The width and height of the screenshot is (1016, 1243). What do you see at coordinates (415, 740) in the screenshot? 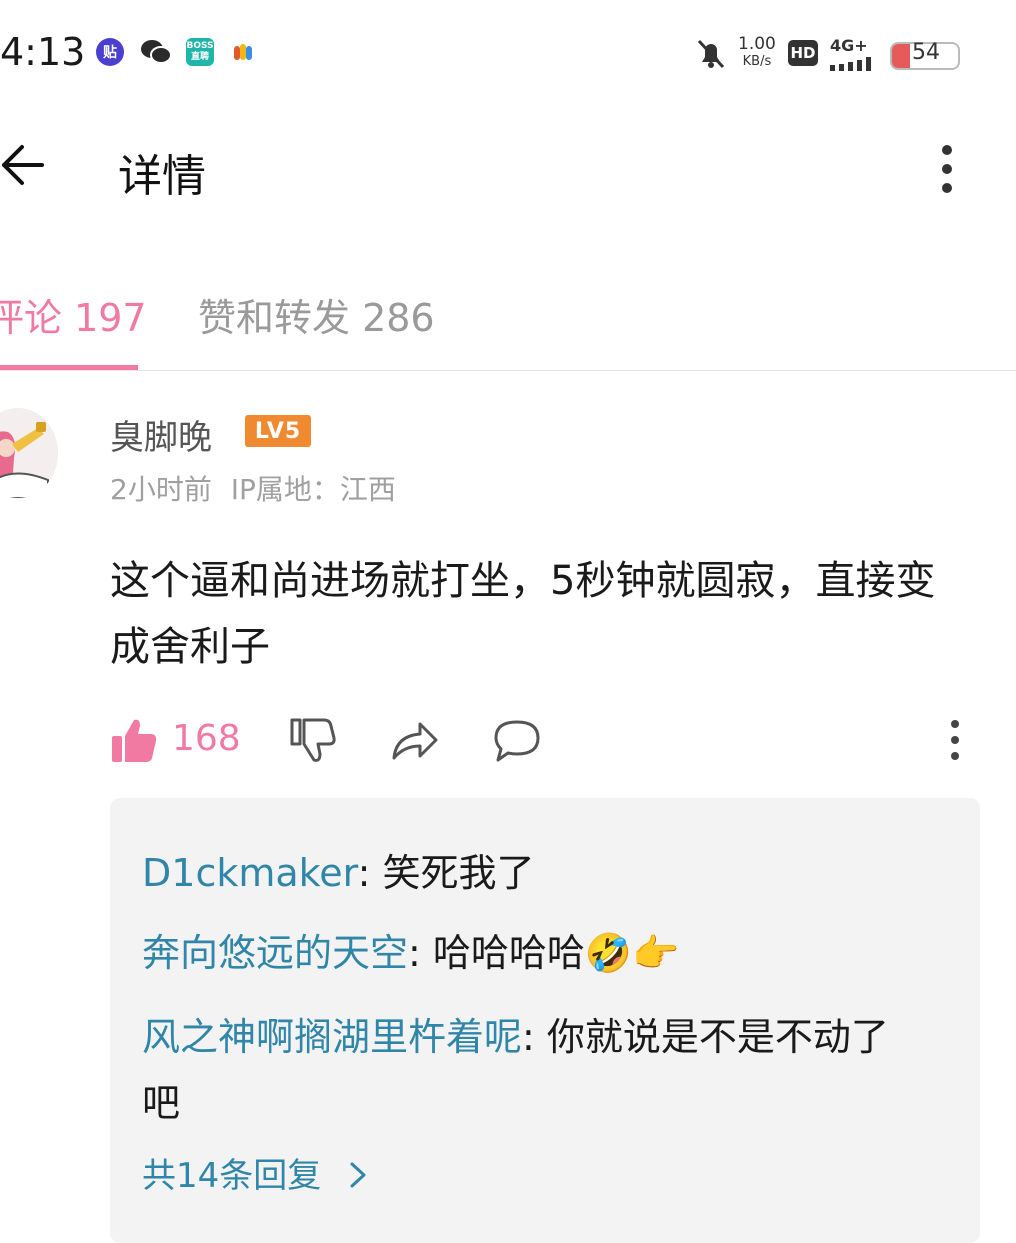
I see `share-icon` at bounding box center [415, 740].